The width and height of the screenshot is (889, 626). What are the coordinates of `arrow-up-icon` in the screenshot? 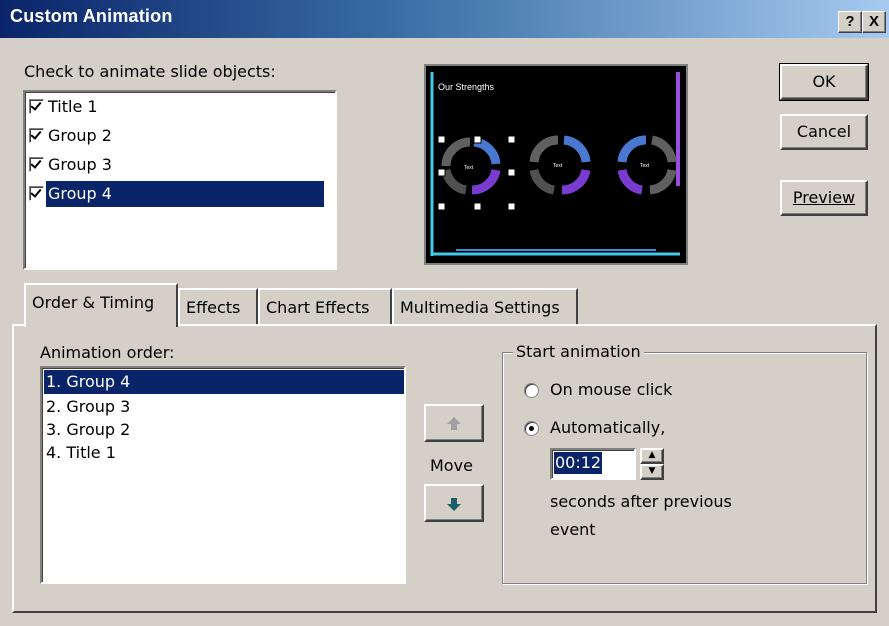 It's located at (454, 423).